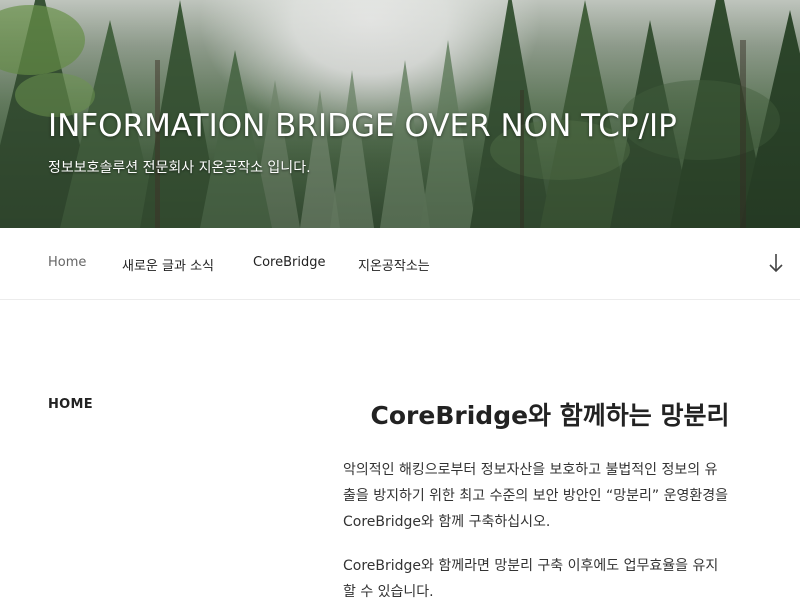  Describe the element at coordinates (535, 496) in the screenshot. I see `paragraph-line: 출을 방지하기 위한 최고 수준의 보안 방안인 “망분리” 운영환경을` at that location.